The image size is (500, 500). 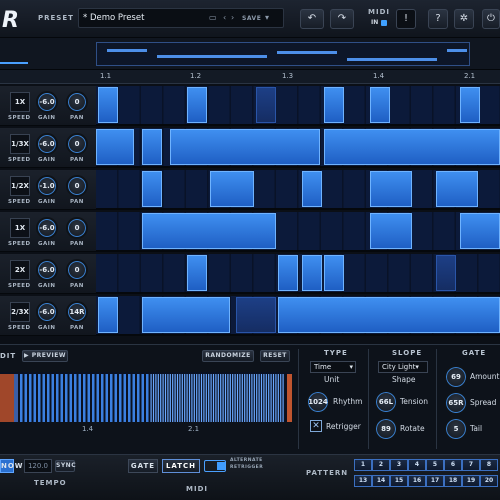 What do you see at coordinates (215, 466) in the screenshot?
I see `alternate-retrigger-toggle` at bounding box center [215, 466].